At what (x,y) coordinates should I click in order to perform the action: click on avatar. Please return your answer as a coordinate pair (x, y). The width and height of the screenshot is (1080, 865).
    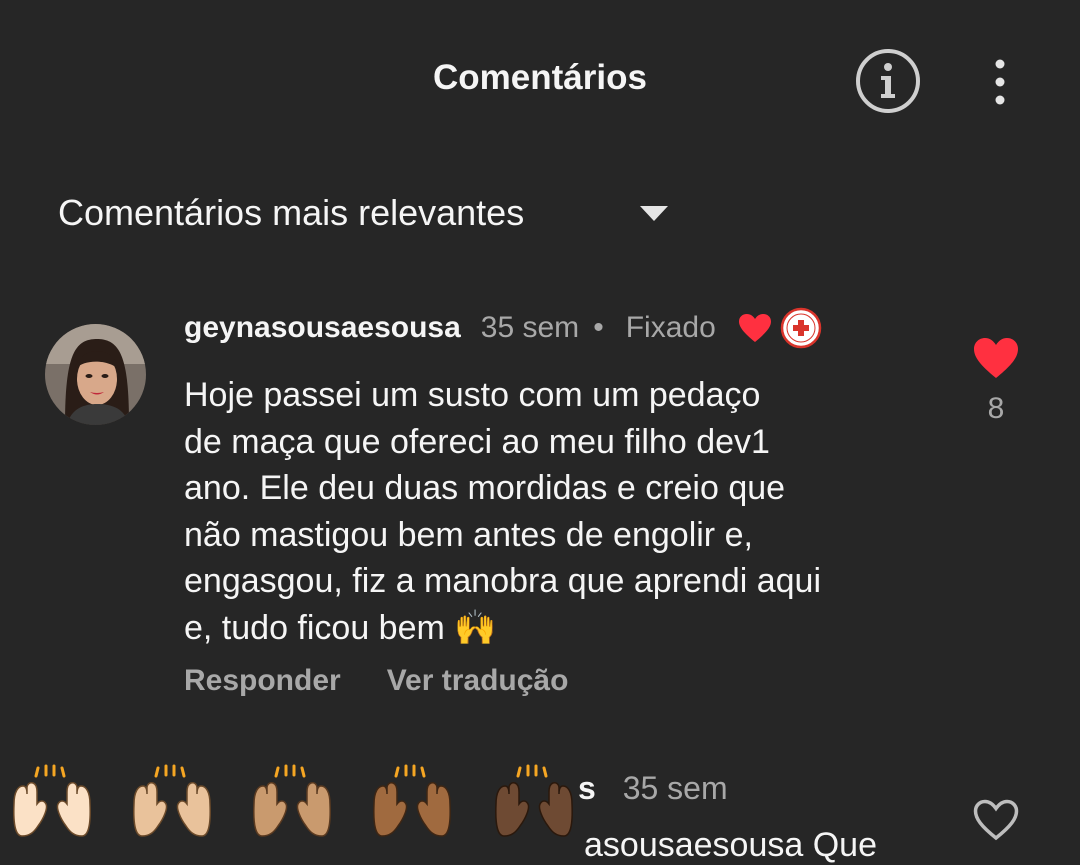
    Looking at the image, I should click on (95, 374).